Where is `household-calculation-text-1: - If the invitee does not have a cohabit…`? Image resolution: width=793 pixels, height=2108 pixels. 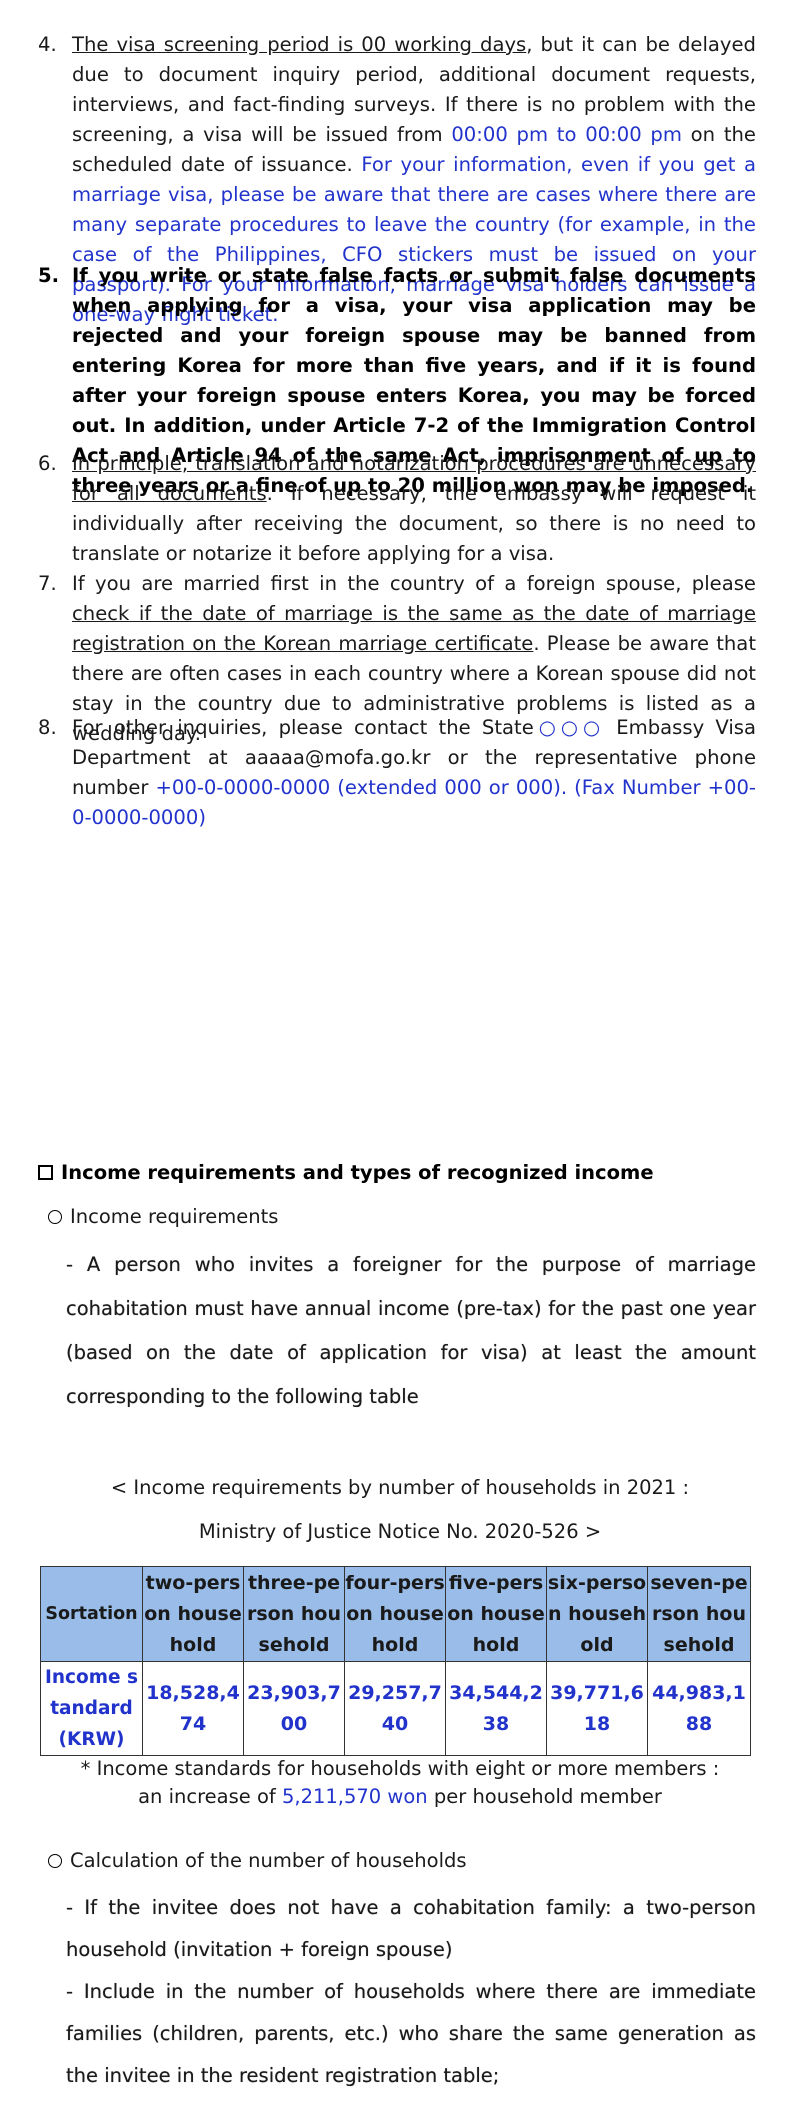 household-calculation-text-1: - If the invitee does not have a cohabit… is located at coordinates (411, 1928).